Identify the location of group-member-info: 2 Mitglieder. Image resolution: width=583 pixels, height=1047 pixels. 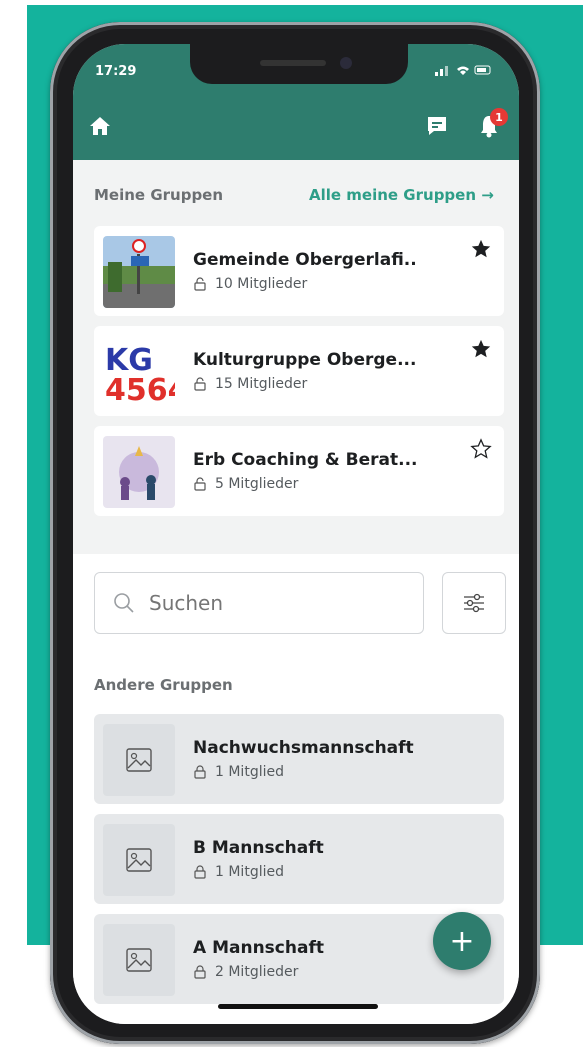
(245, 972).